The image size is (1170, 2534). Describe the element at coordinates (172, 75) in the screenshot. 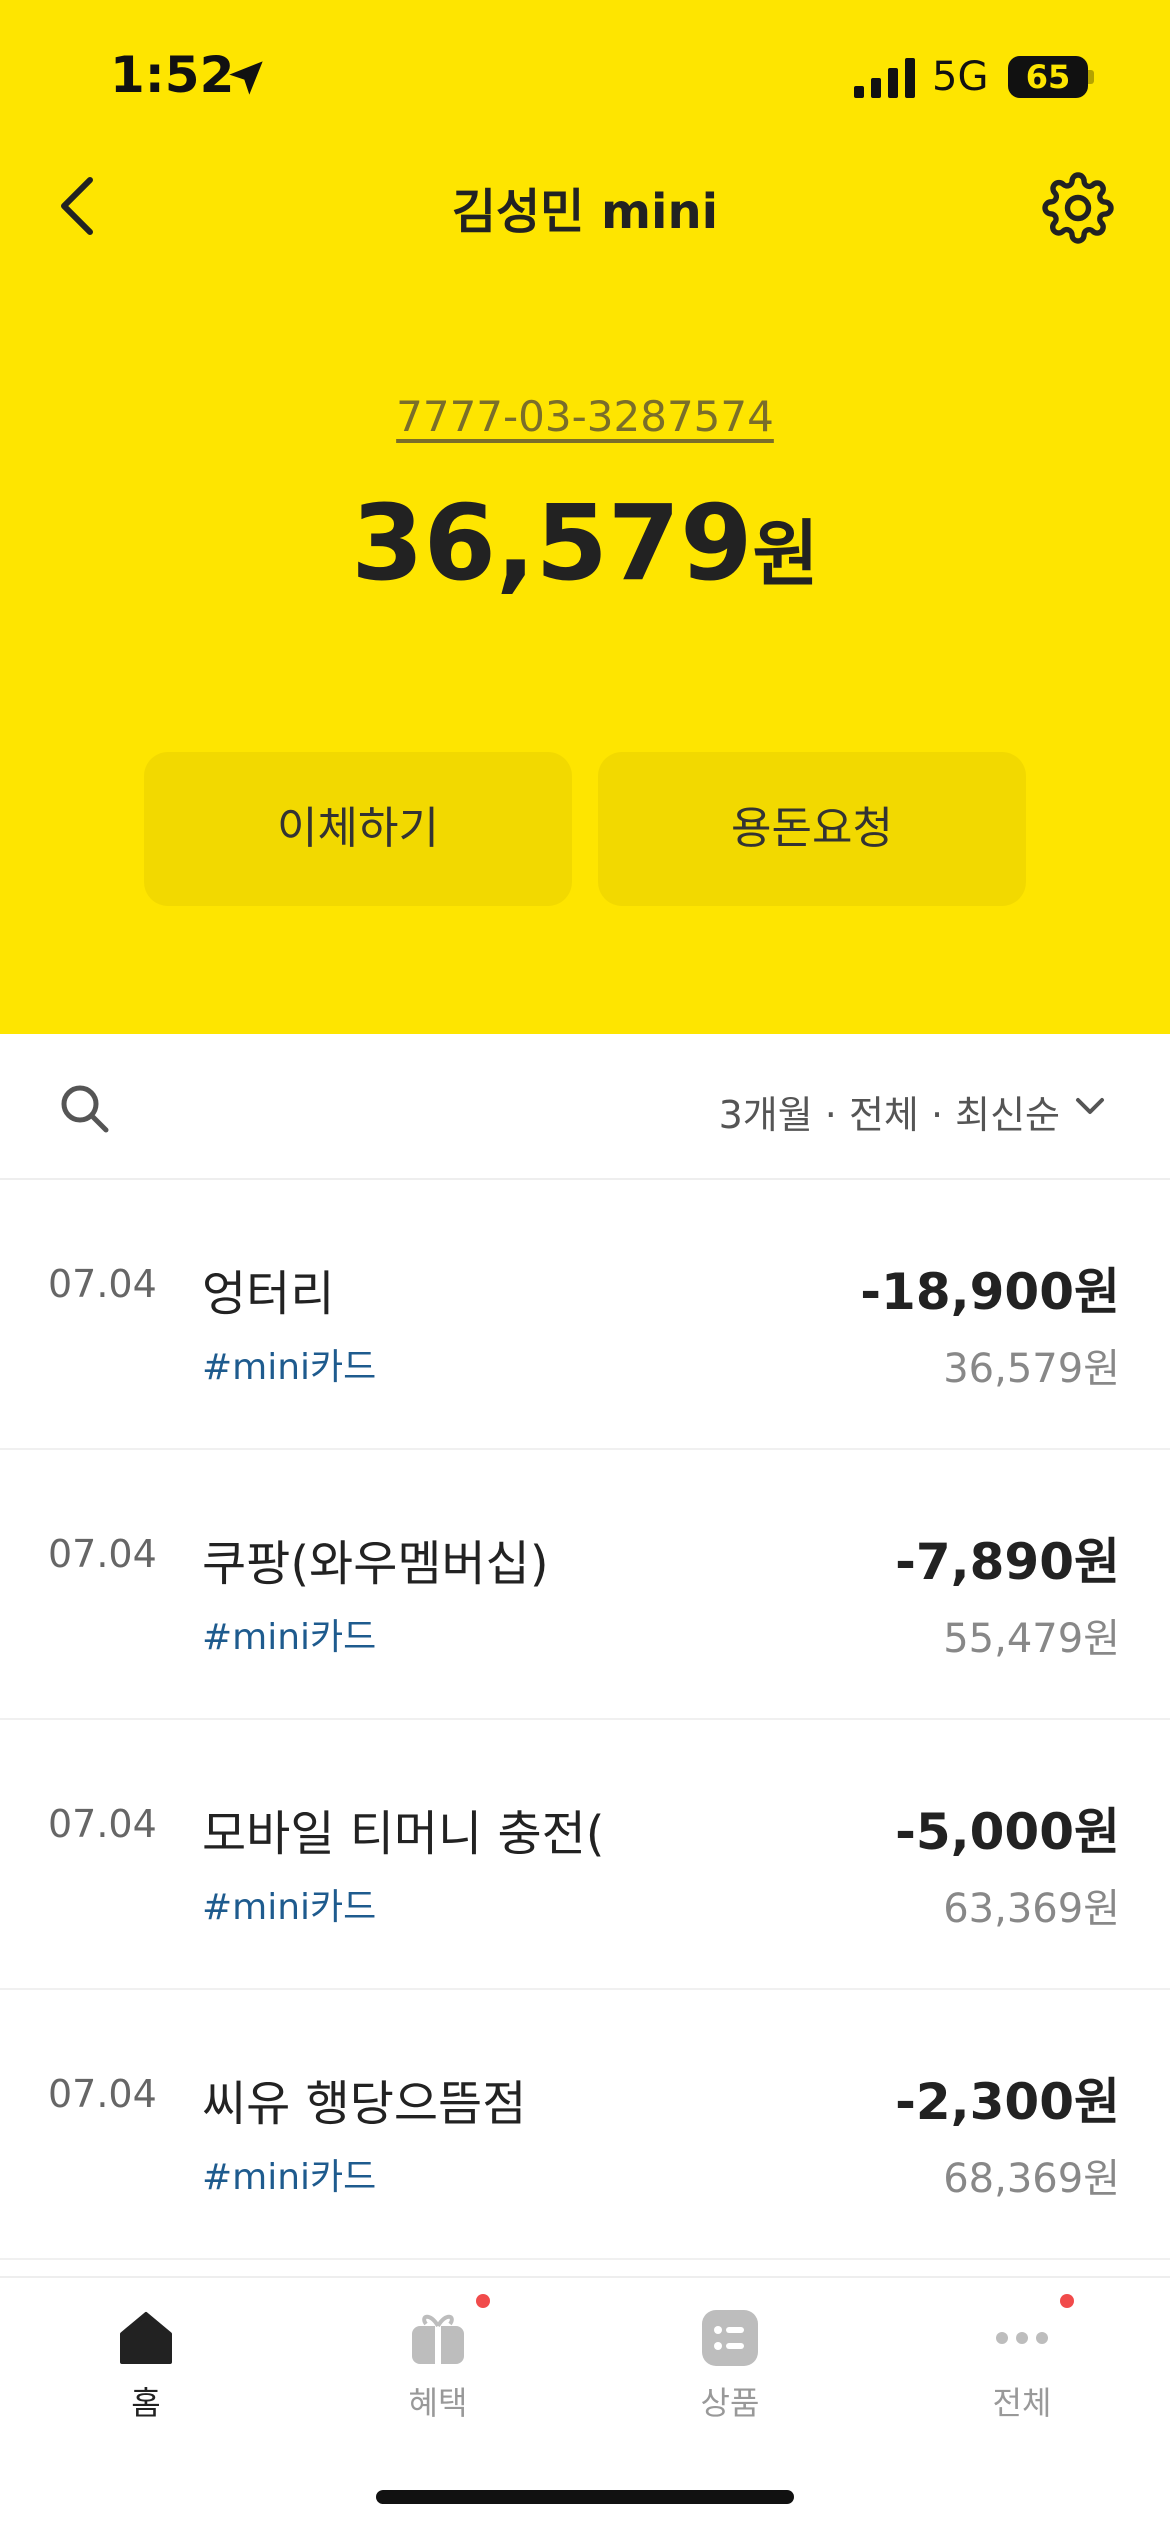

I see `status-time: 1:52` at that location.